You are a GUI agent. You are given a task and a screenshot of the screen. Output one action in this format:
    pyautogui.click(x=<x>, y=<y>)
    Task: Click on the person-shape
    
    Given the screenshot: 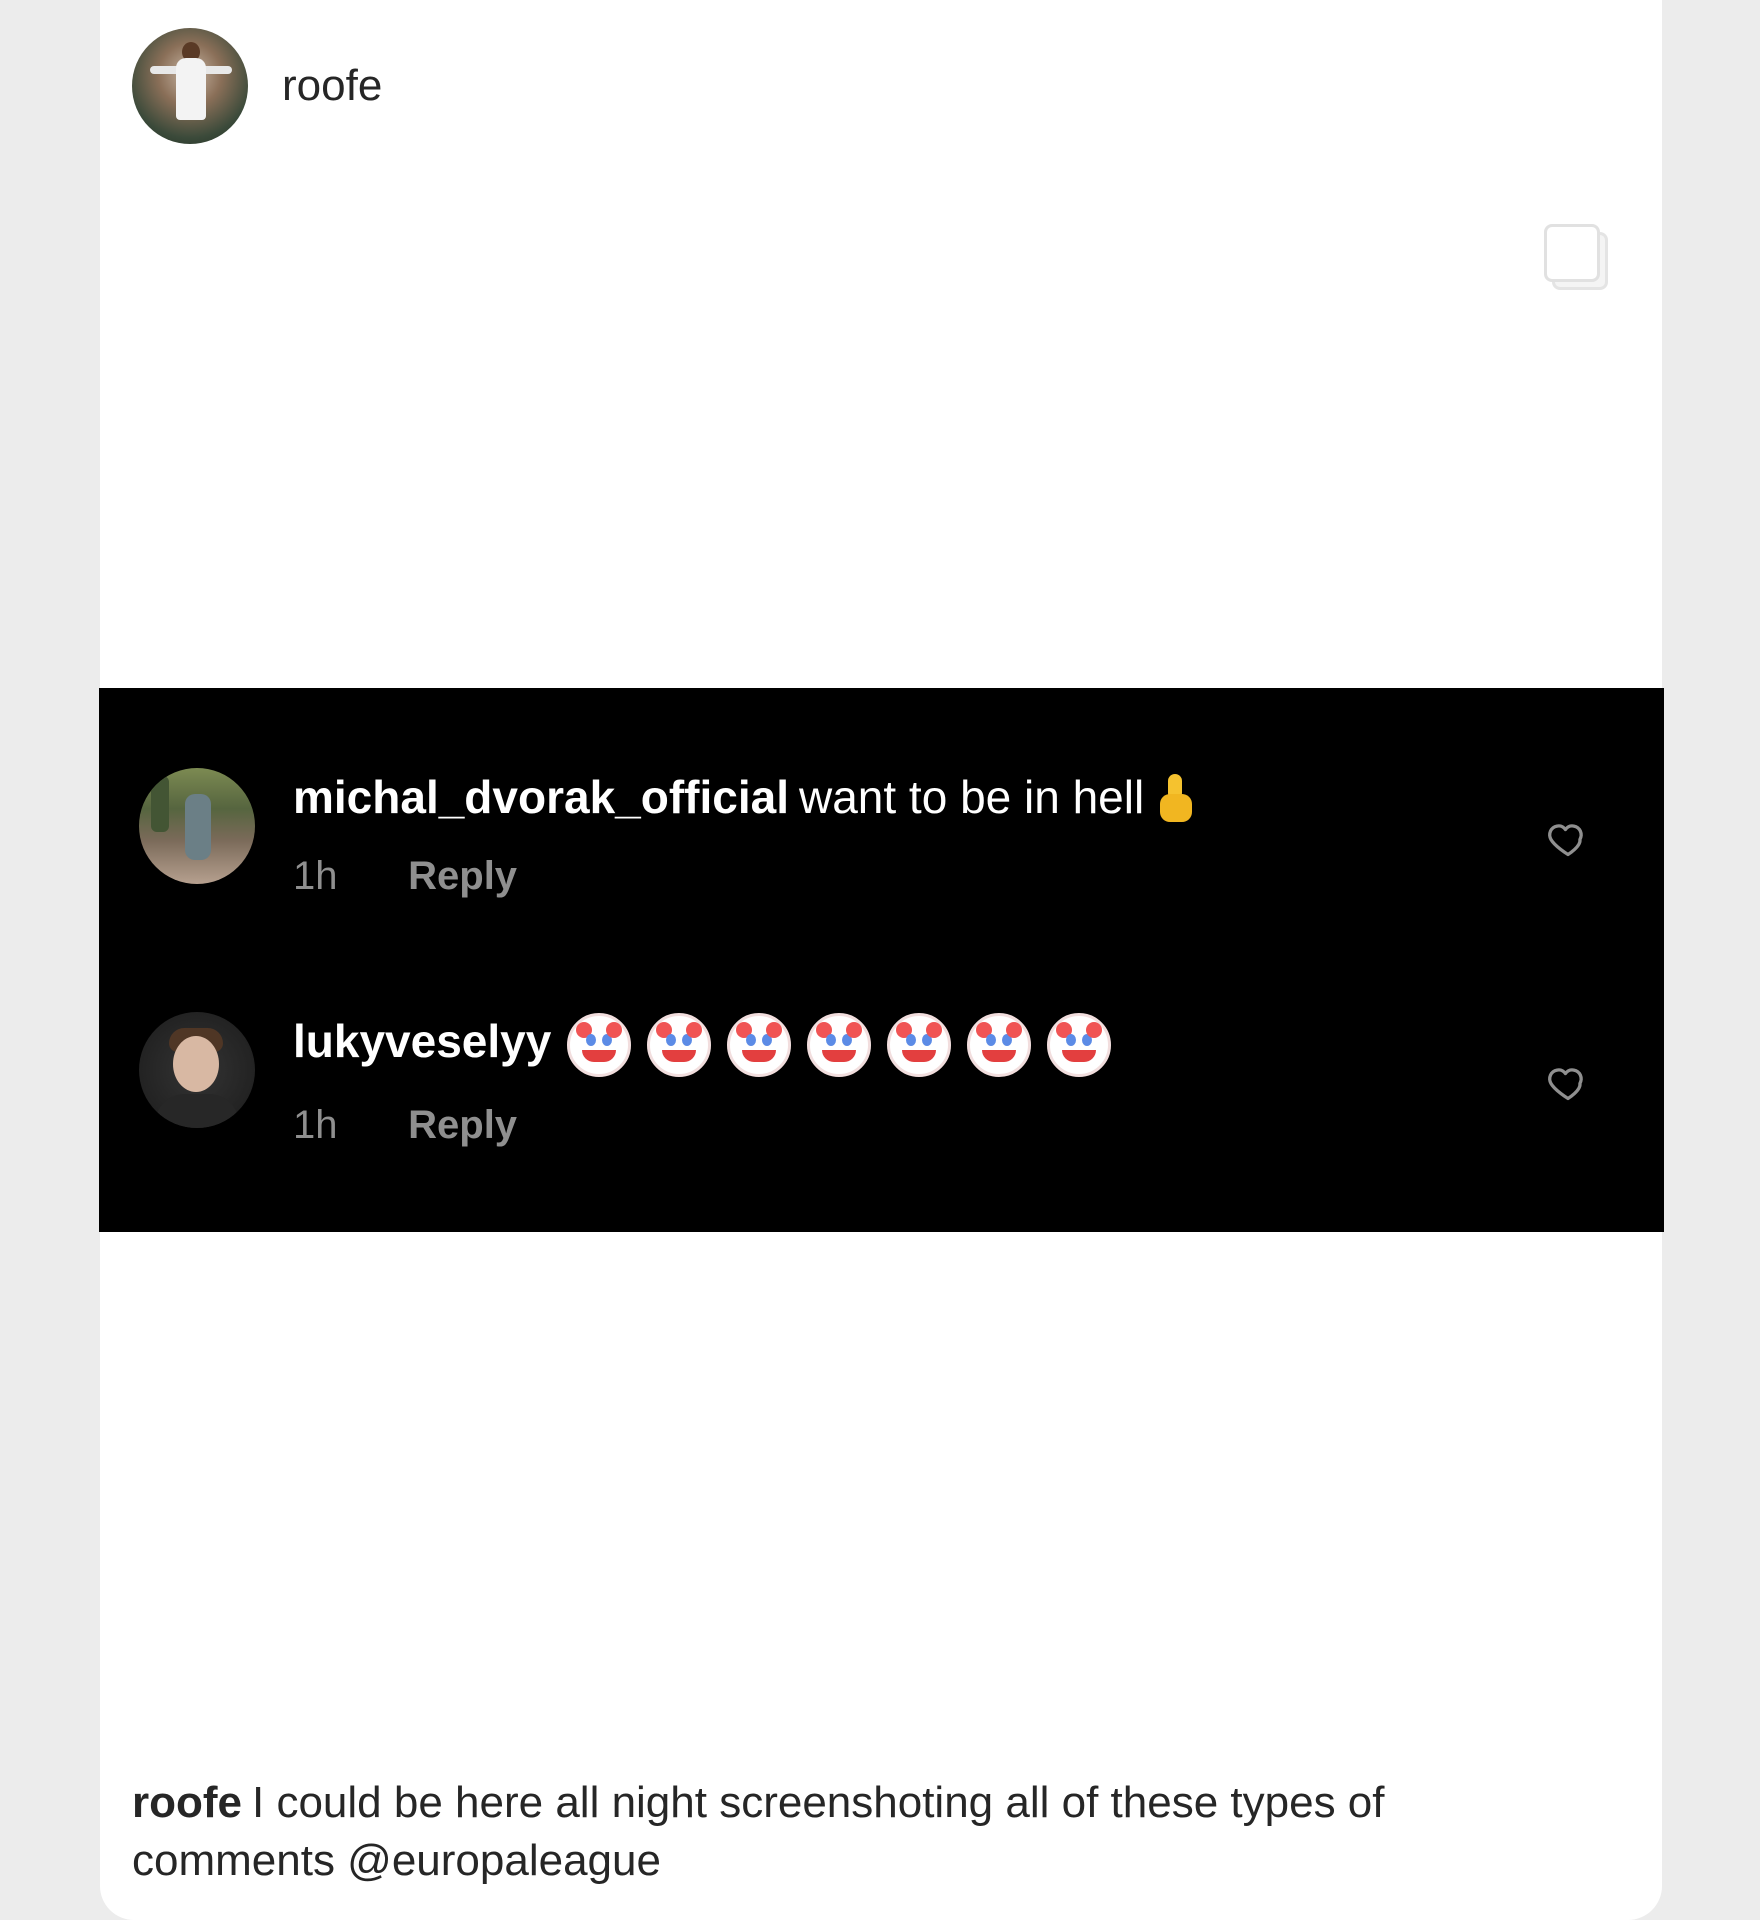 What is the action you would take?
    pyautogui.click(x=198, y=827)
    